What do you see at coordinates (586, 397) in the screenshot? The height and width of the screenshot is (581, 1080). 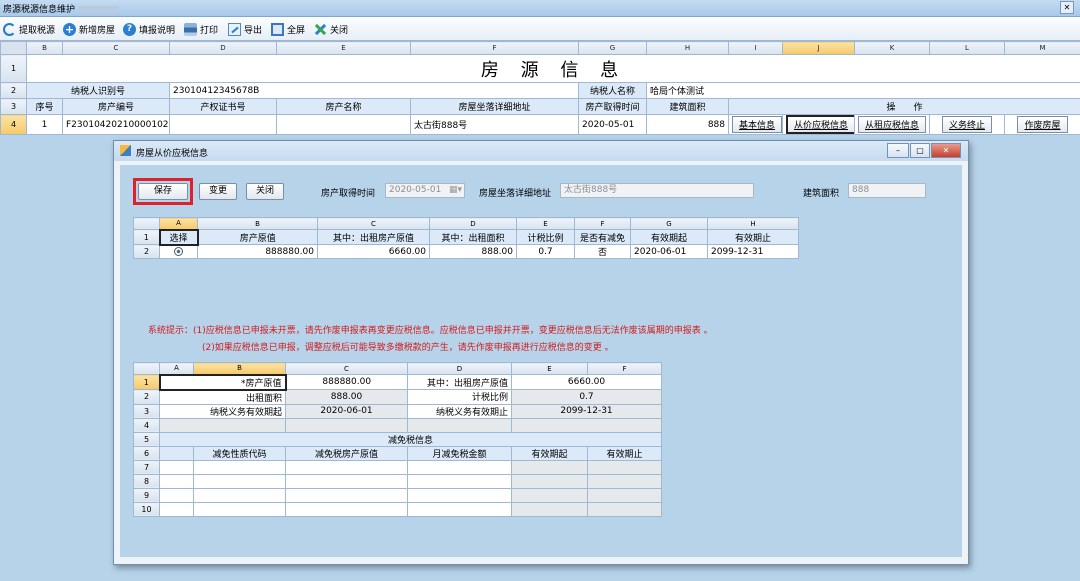 I see `tax-ratio-cell: 0.7` at bounding box center [586, 397].